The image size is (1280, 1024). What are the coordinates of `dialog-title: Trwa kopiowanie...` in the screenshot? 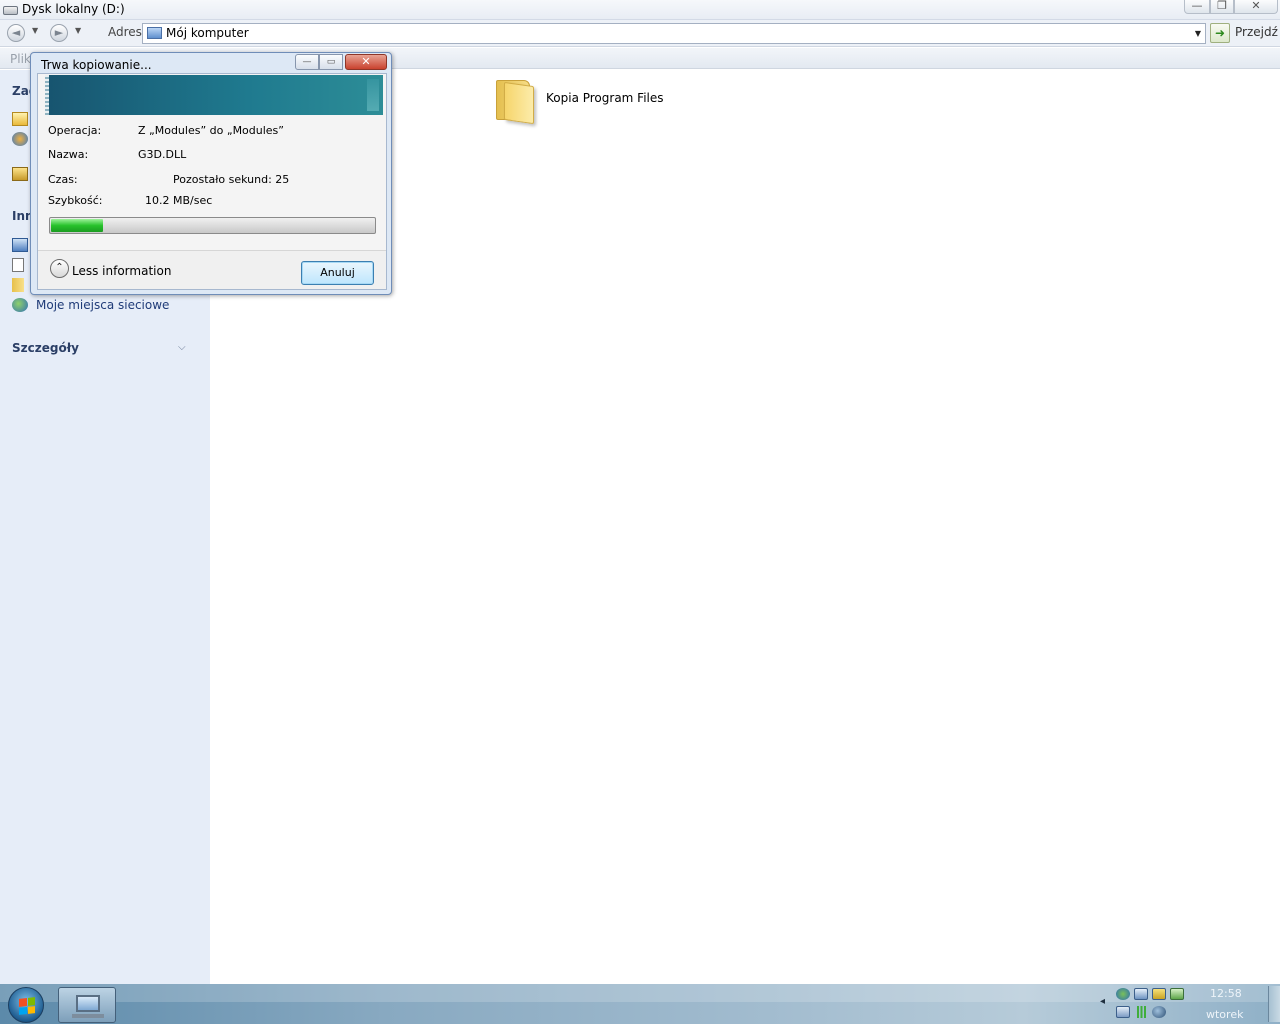 It's located at (96, 65).